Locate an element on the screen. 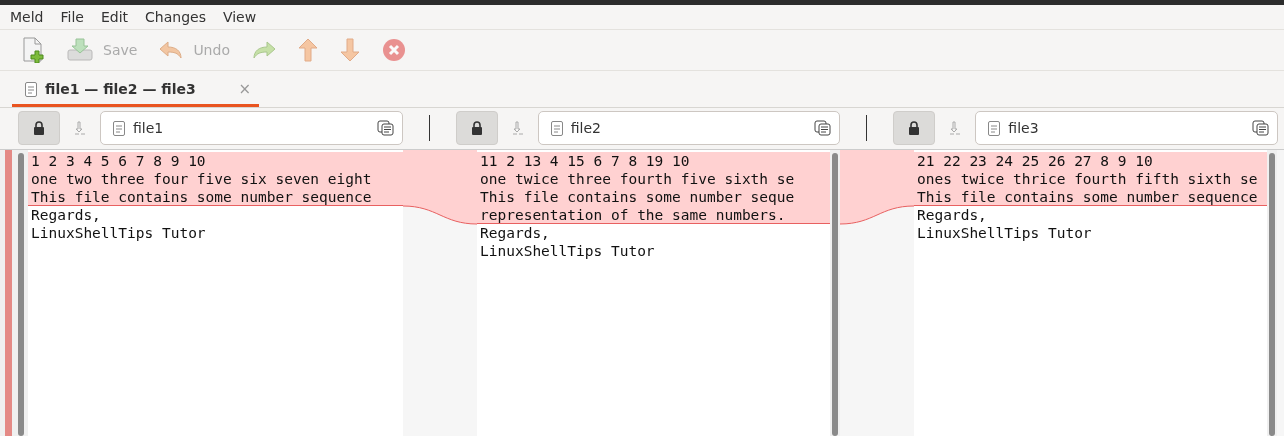 The height and width of the screenshot is (436, 1284). code-line: 11 2 13 4 15 6 7 8 19 10 is located at coordinates (585, 161).